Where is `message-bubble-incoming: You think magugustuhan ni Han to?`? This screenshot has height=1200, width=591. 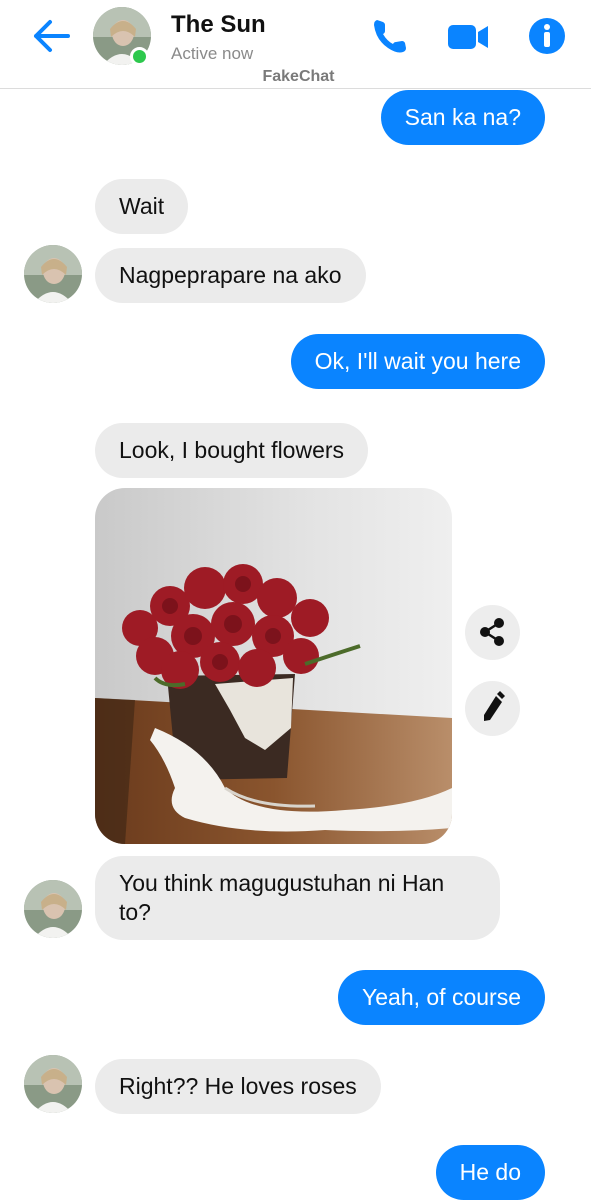
message-bubble-incoming: You think magugustuhan ni Han to? is located at coordinates (297, 898).